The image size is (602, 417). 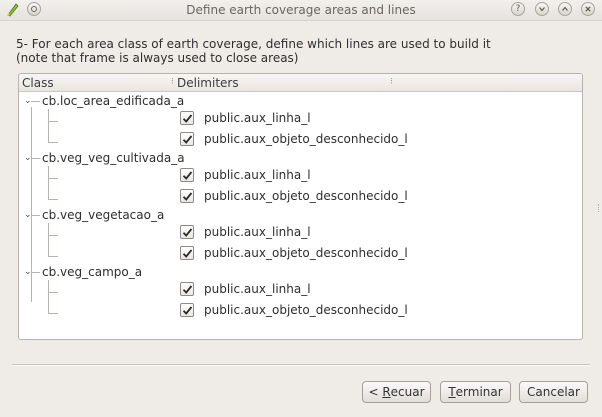 I want to click on finish-button: Terminar, so click(x=475, y=392).